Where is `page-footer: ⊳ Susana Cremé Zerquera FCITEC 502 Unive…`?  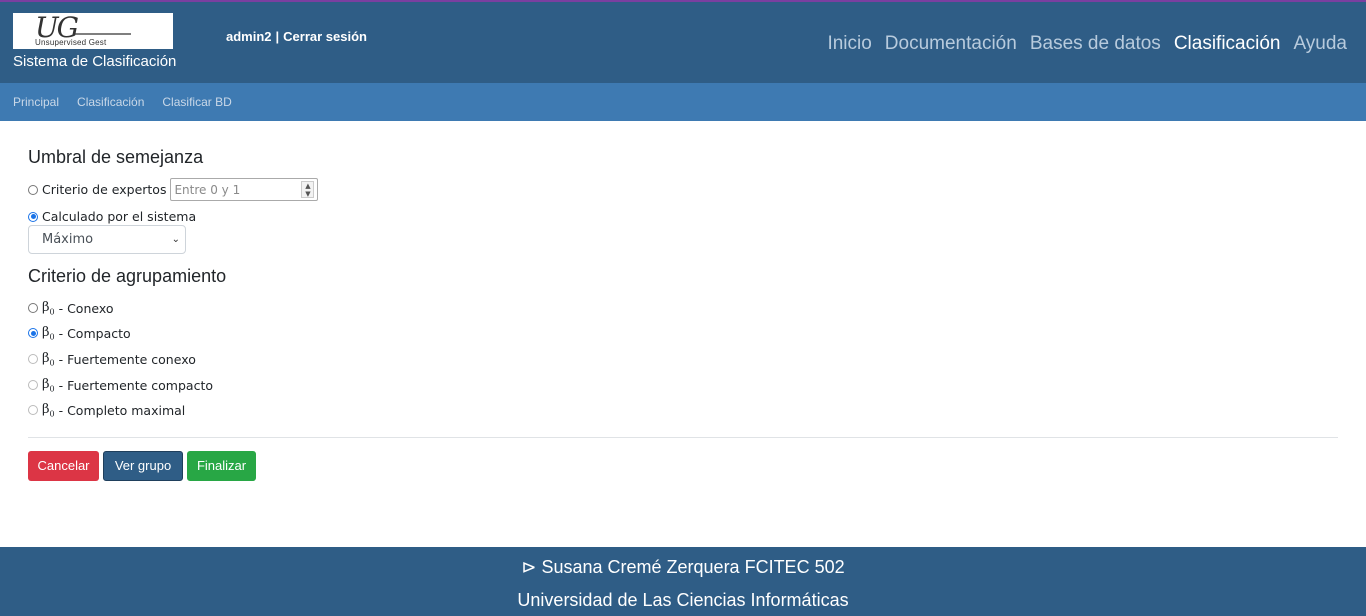
page-footer: ⊳ Susana Cremé Zerquera FCITEC 502 Unive… is located at coordinates (683, 581).